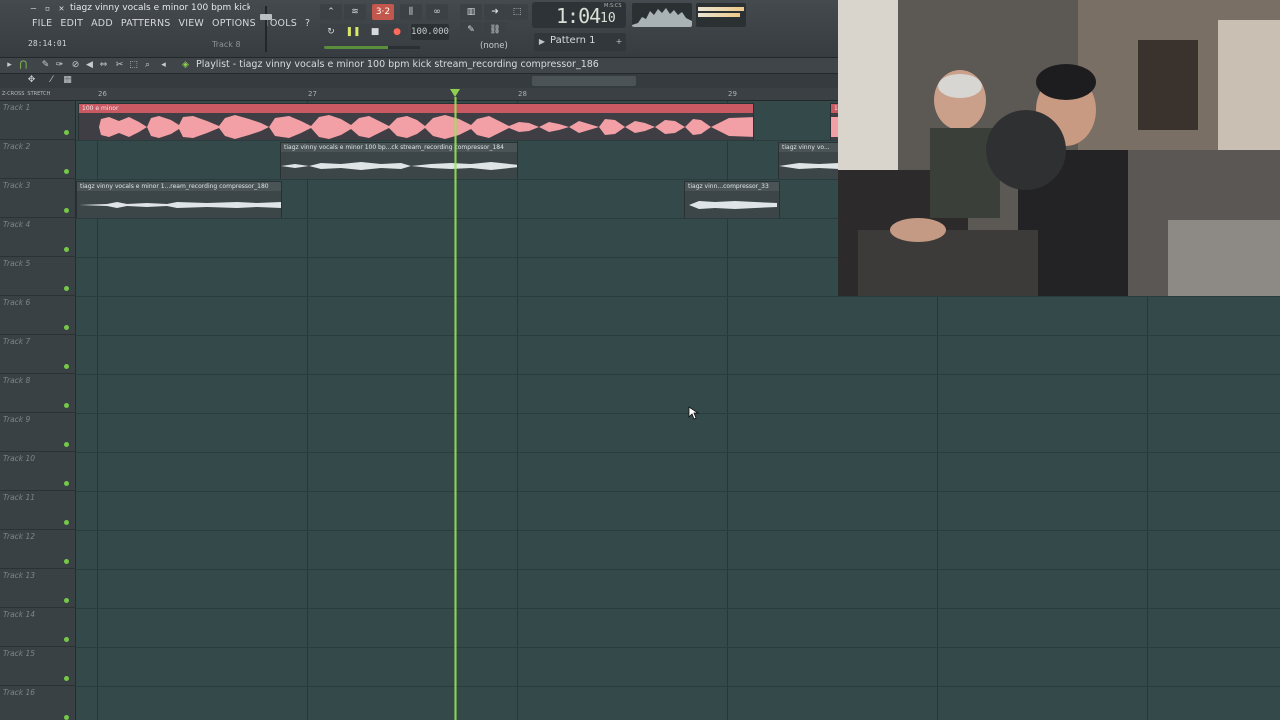  I want to click on time-unit: M:S:CS, so click(613, 6).